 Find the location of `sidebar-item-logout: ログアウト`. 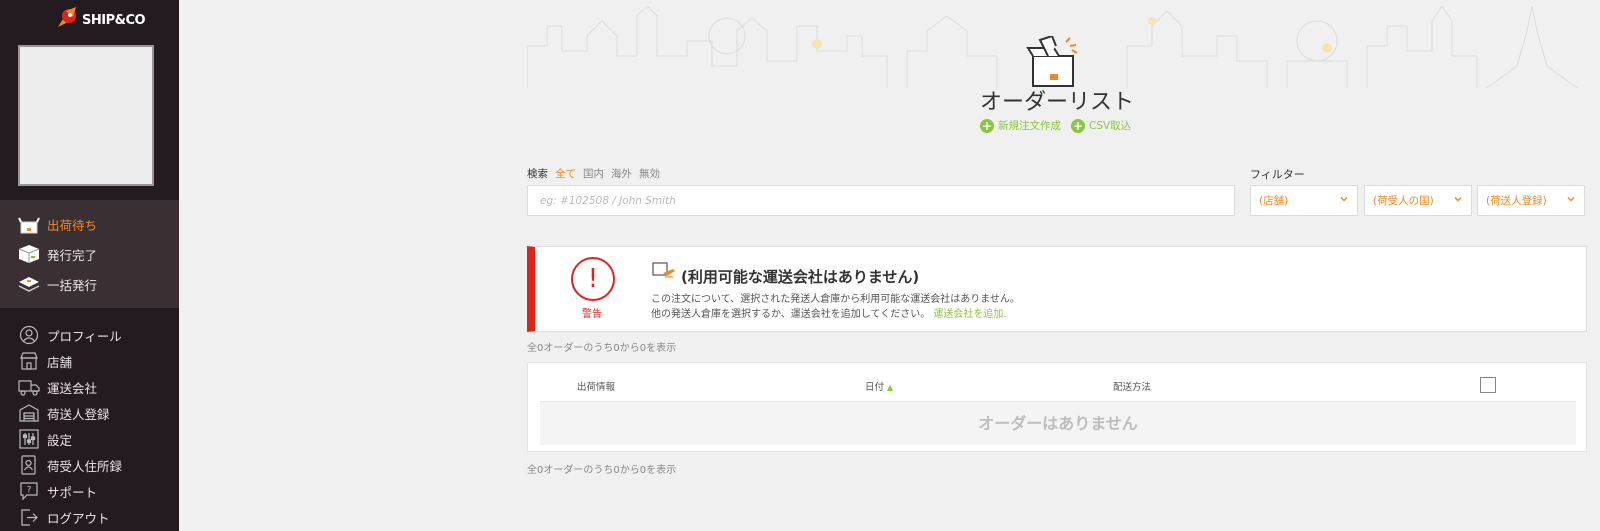

sidebar-item-logout: ログアウト is located at coordinates (64, 517).